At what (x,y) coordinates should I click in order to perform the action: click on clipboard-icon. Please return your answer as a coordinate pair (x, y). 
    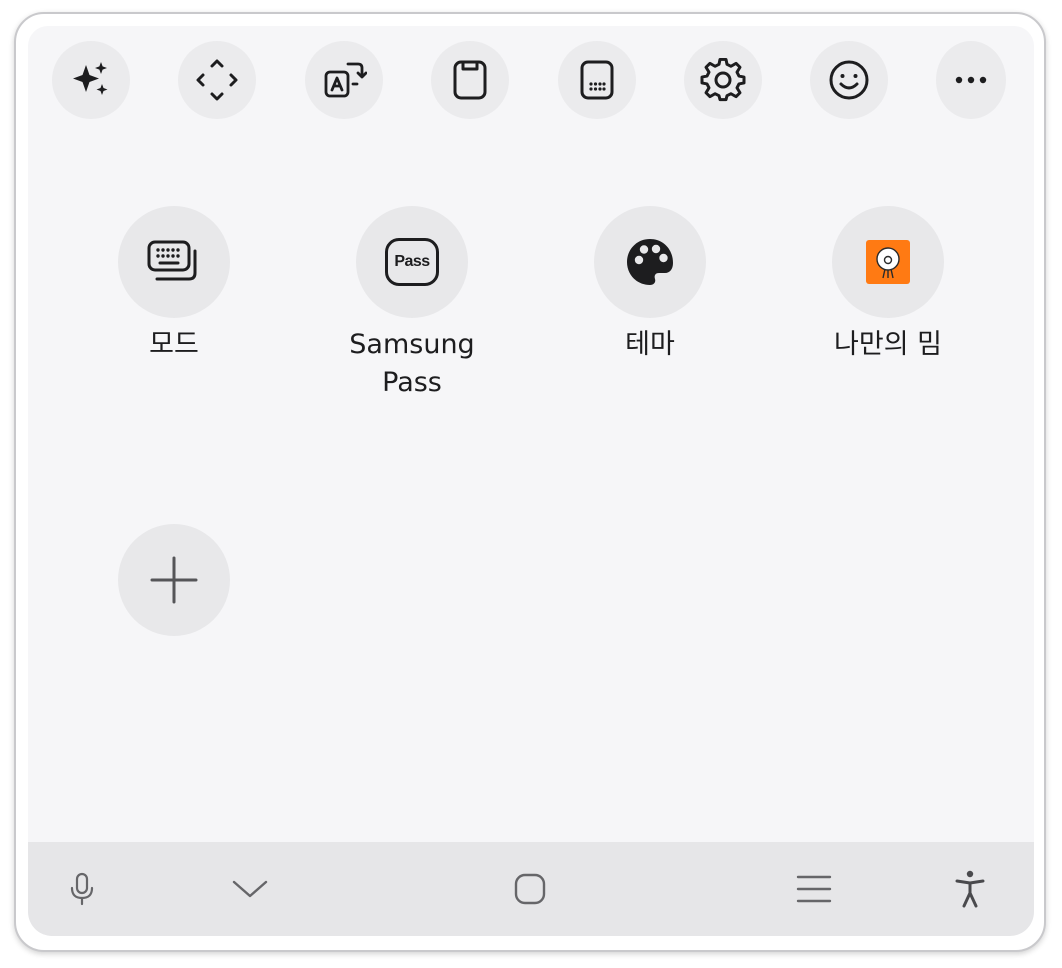
    Looking at the image, I should click on (470, 80).